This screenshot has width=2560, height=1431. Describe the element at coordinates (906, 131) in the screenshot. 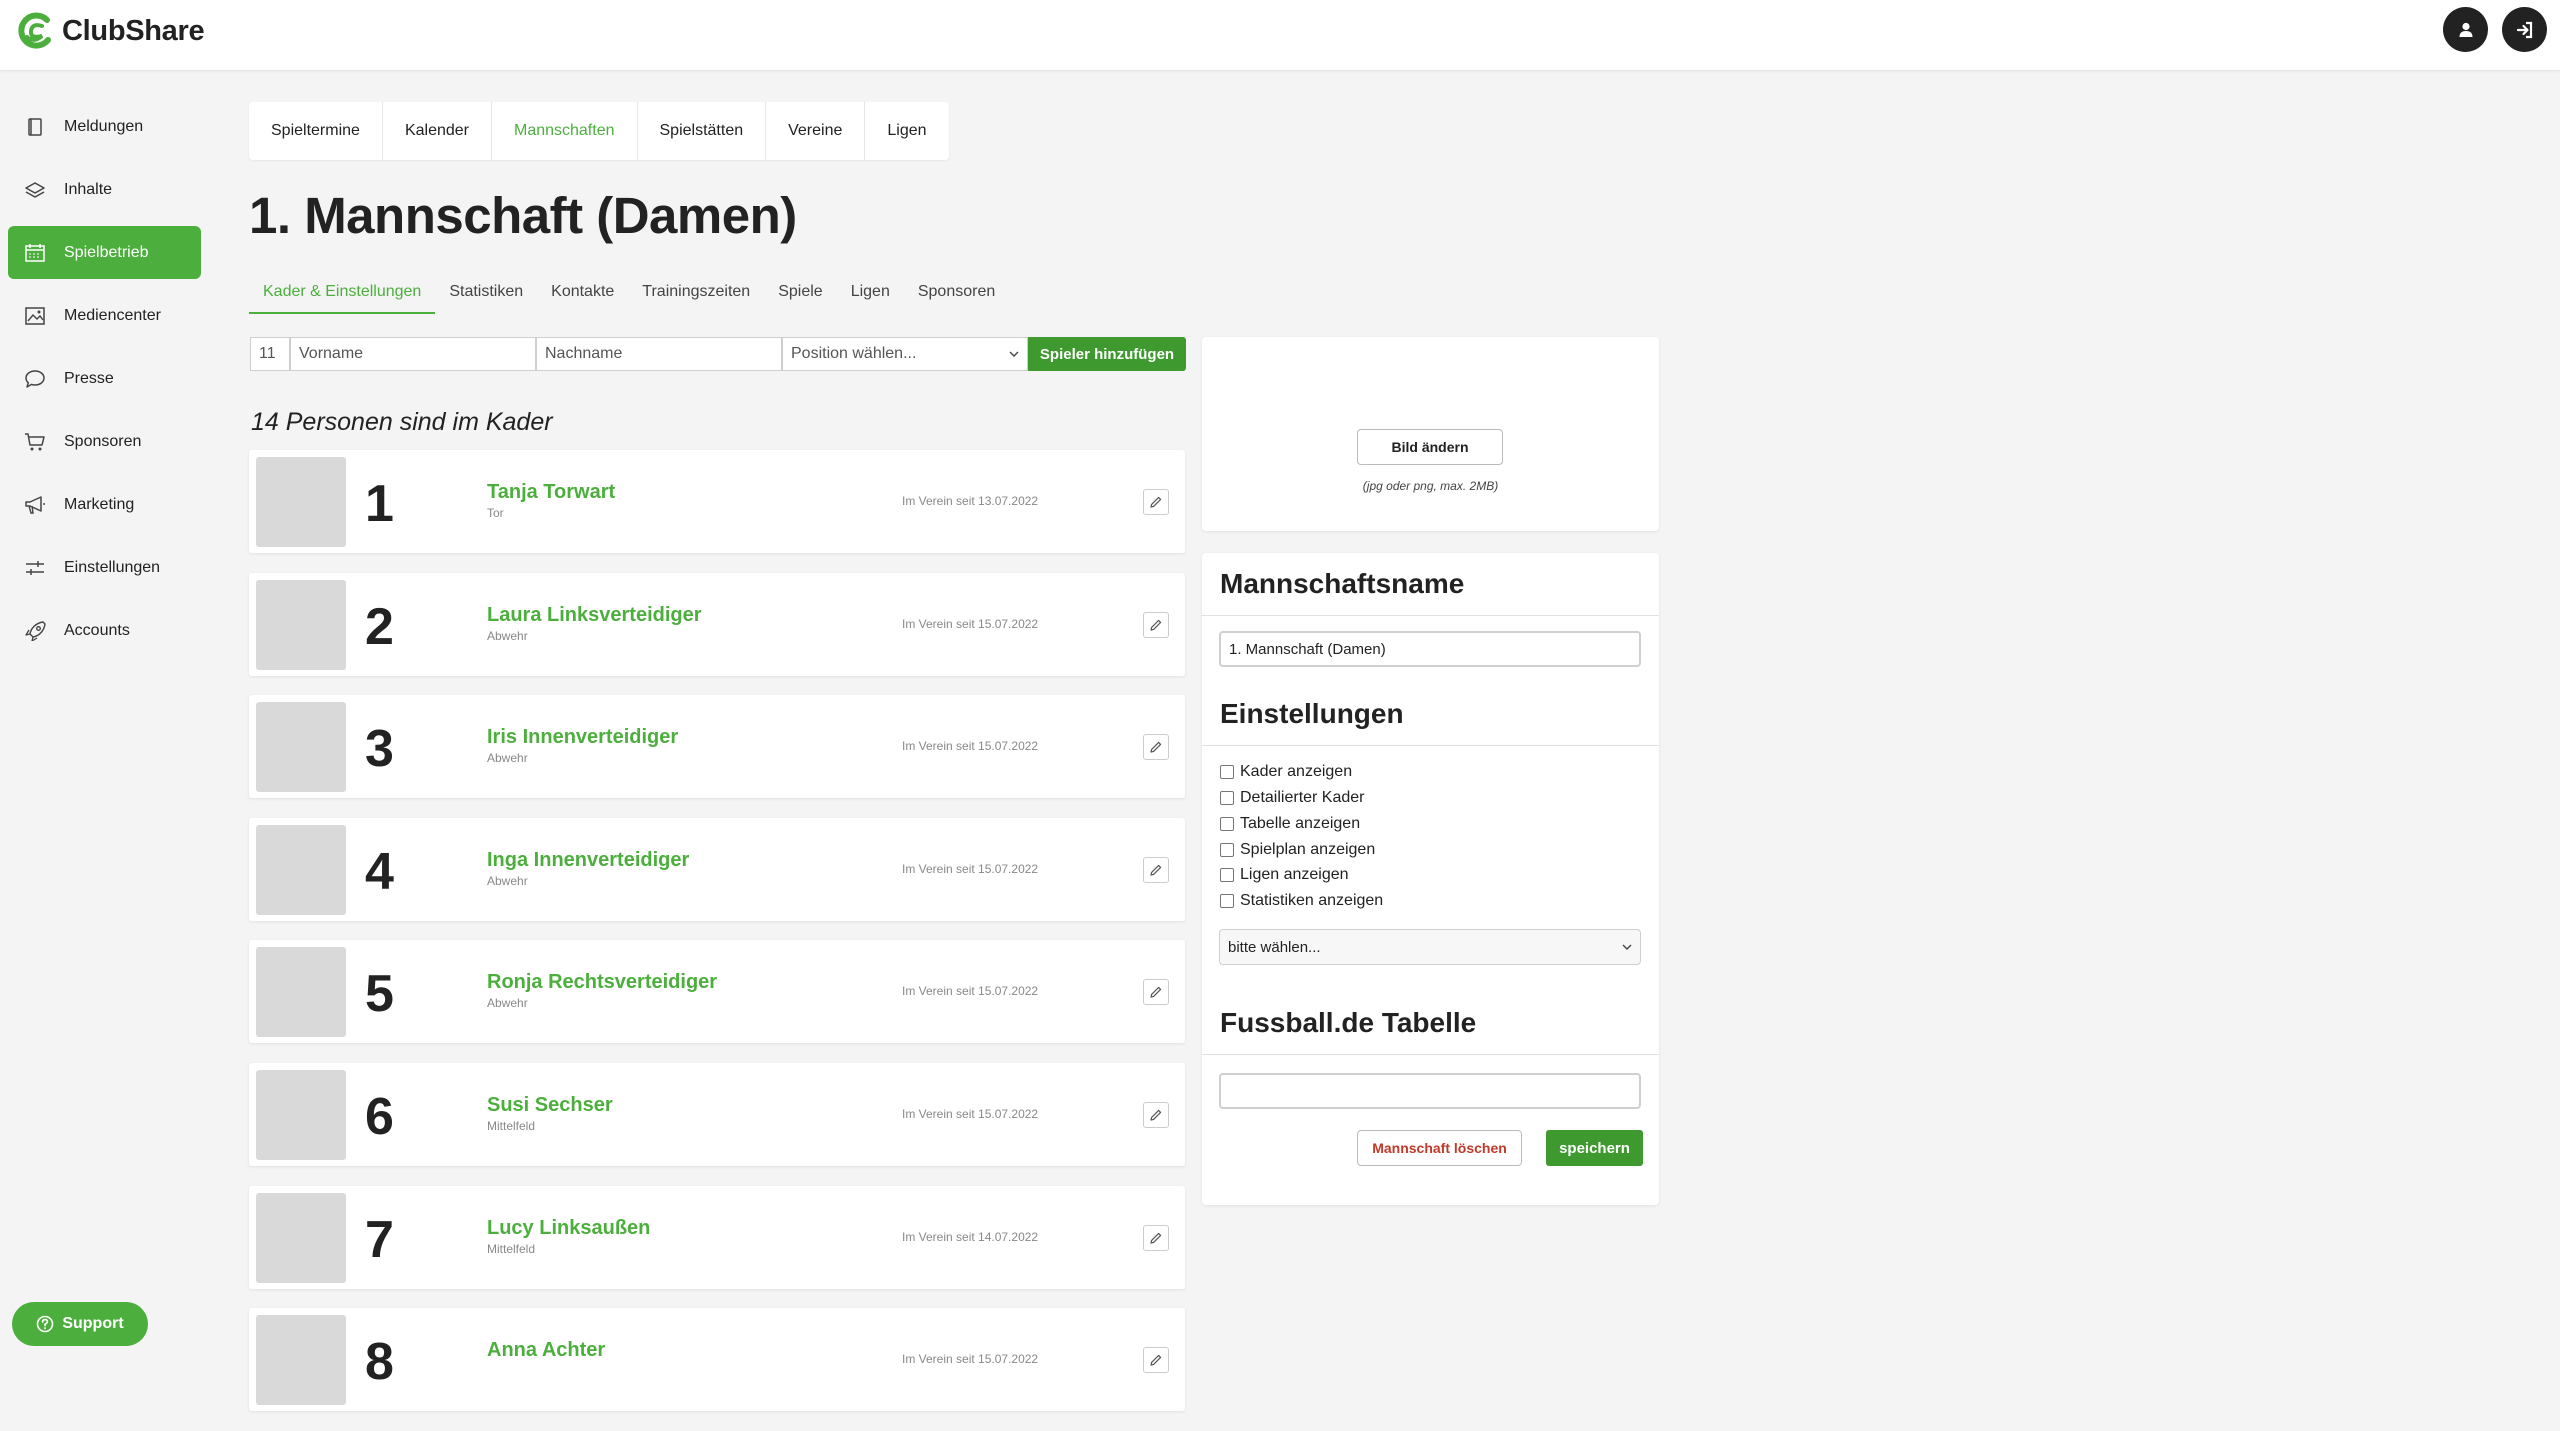

I see `tab-ligen: Ligen` at that location.